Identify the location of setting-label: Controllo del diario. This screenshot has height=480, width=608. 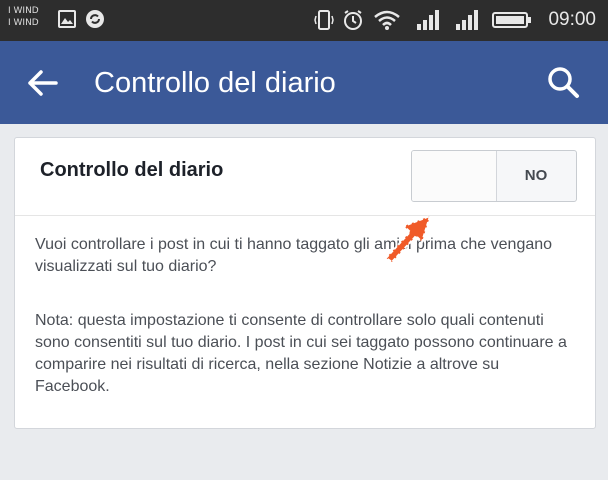
(132, 170).